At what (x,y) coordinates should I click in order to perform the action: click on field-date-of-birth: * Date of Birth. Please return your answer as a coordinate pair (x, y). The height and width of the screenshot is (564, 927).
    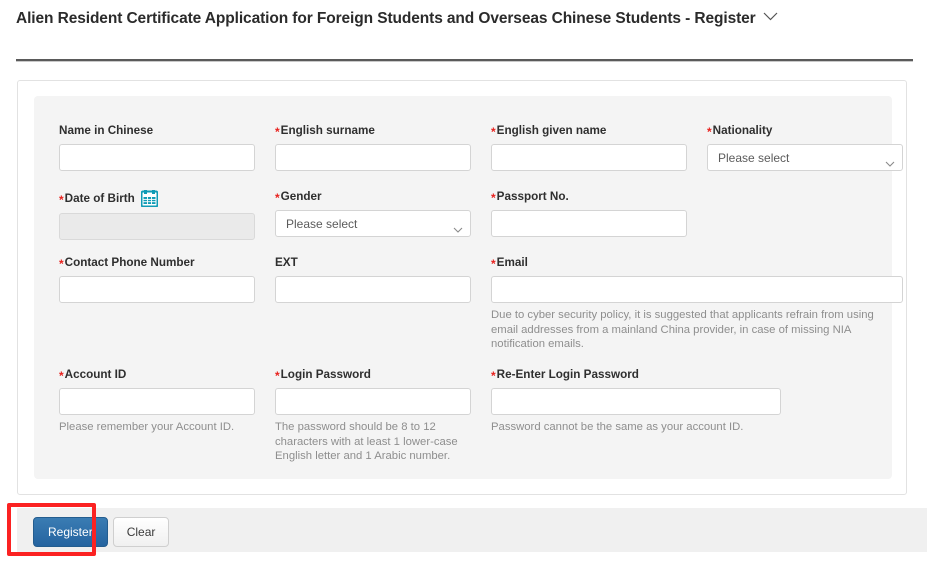
    Looking at the image, I should click on (157, 215).